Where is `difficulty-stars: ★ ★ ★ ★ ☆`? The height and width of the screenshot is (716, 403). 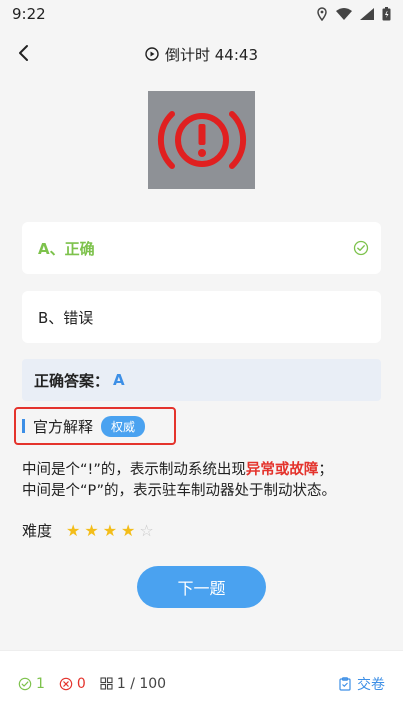
difficulty-stars: ★ ★ ★ ★ ☆ is located at coordinates (110, 530).